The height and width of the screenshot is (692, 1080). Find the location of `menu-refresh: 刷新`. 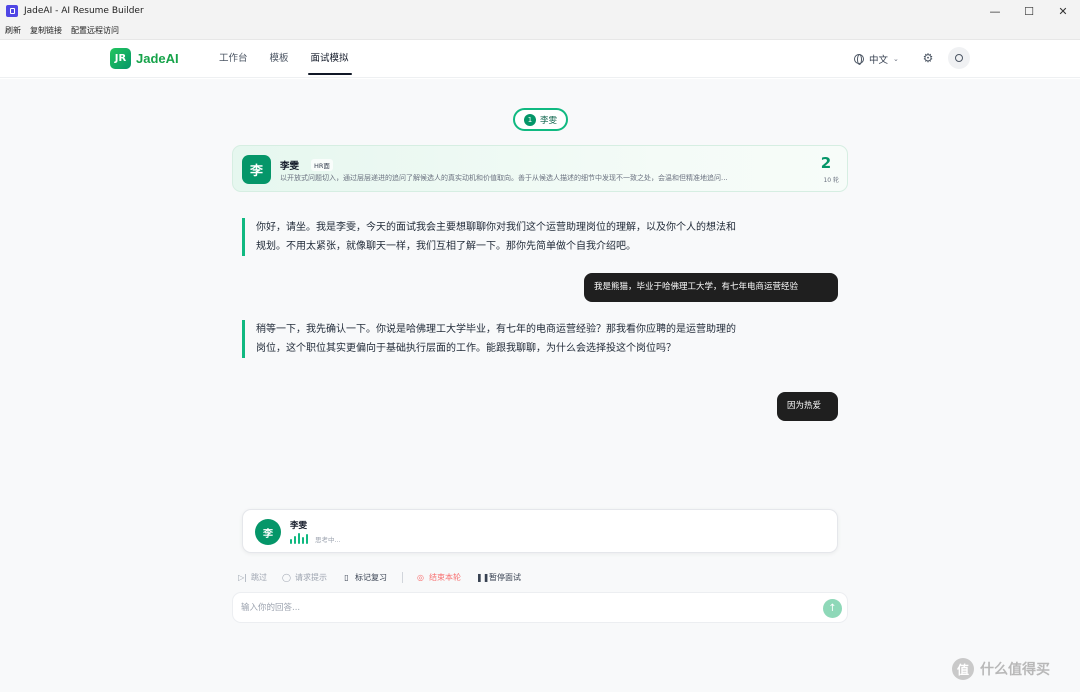

menu-refresh: 刷新 is located at coordinates (13, 30).